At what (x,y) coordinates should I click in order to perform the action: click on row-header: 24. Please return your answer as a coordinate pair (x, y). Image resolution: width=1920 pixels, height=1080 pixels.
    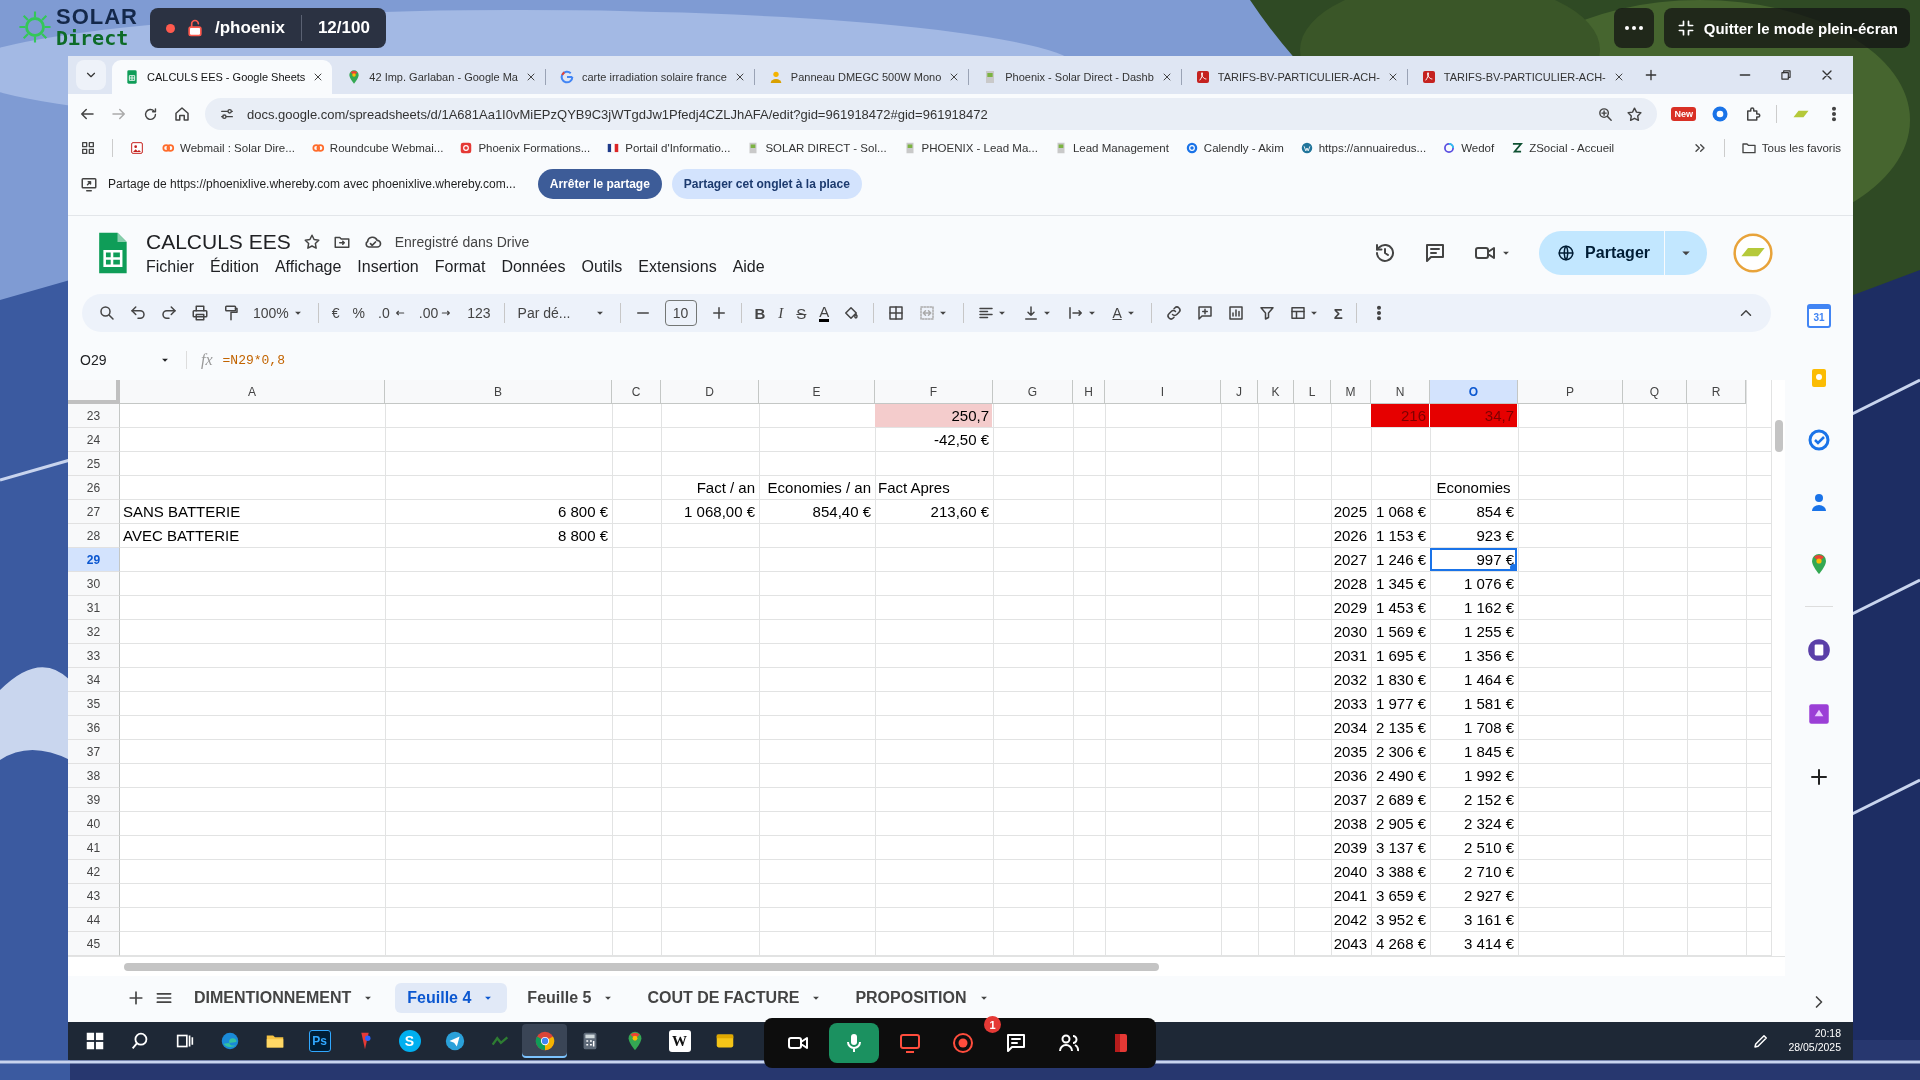
    Looking at the image, I should click on (94, 440).